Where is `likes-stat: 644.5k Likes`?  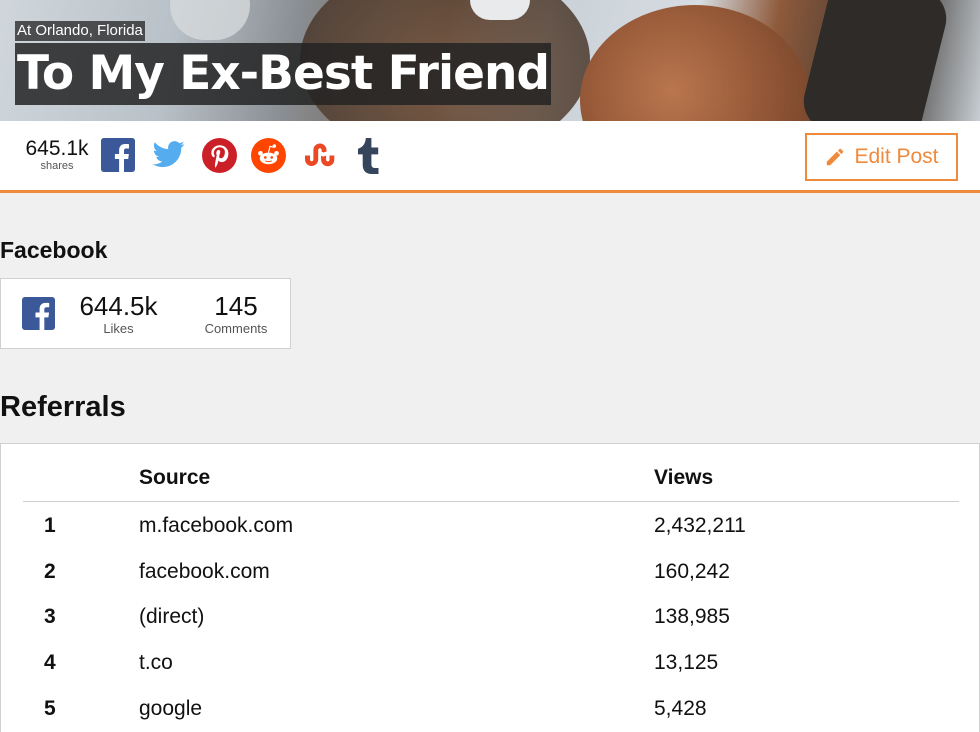 likes-stat: 644.5k Likes is located at coordinates (118, 314).